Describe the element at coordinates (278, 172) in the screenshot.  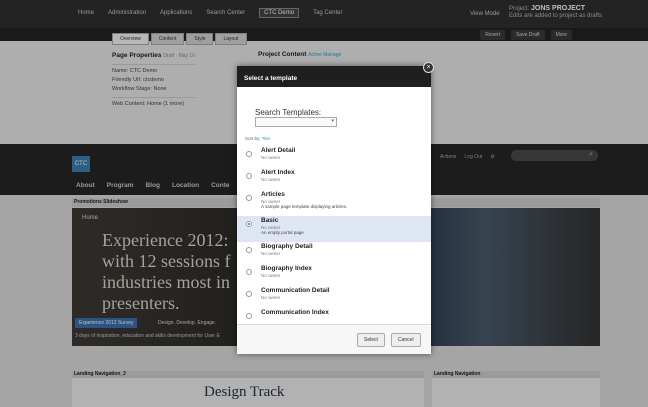
I see `template-title: Alert Index` at that location.